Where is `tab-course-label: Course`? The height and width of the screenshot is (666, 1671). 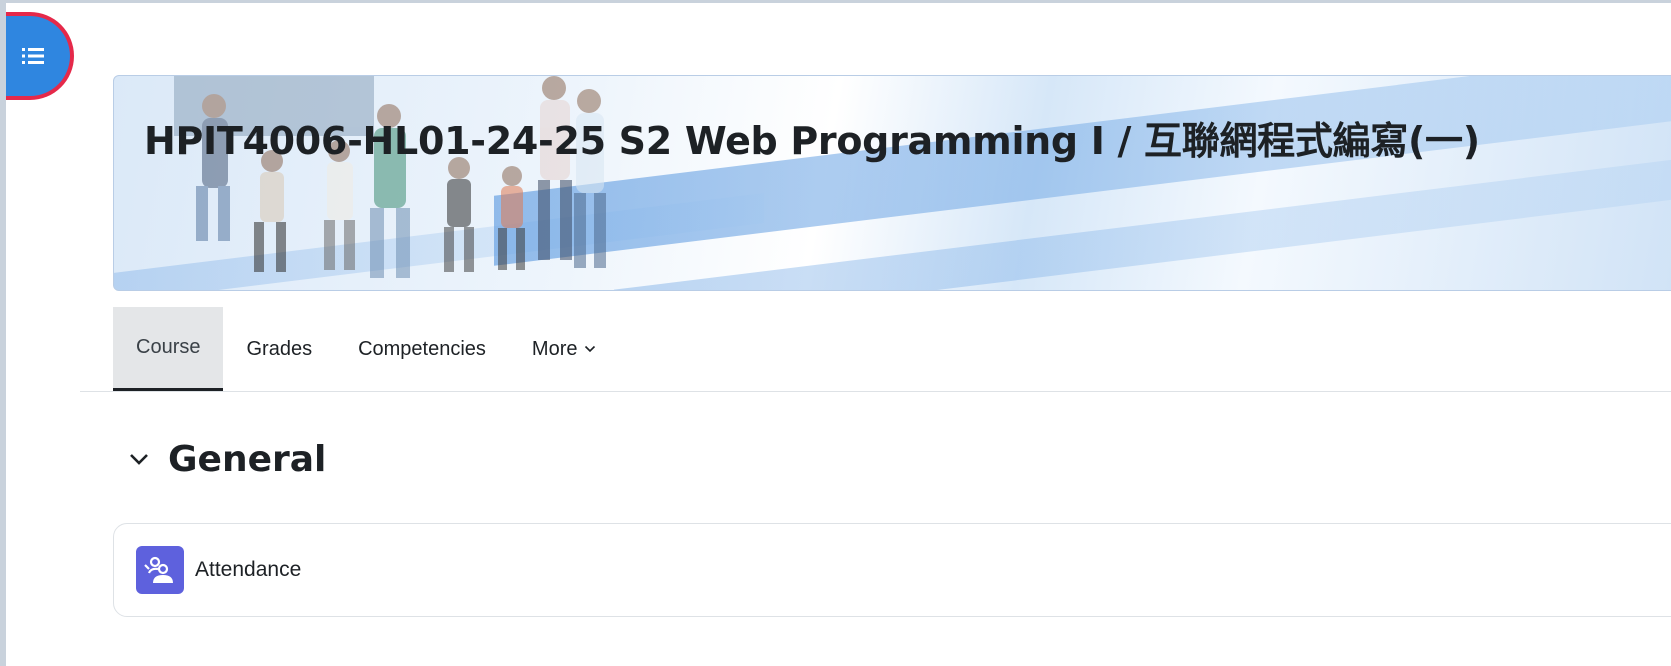
tab-course-label: Course is located at coordinates (168, 347).